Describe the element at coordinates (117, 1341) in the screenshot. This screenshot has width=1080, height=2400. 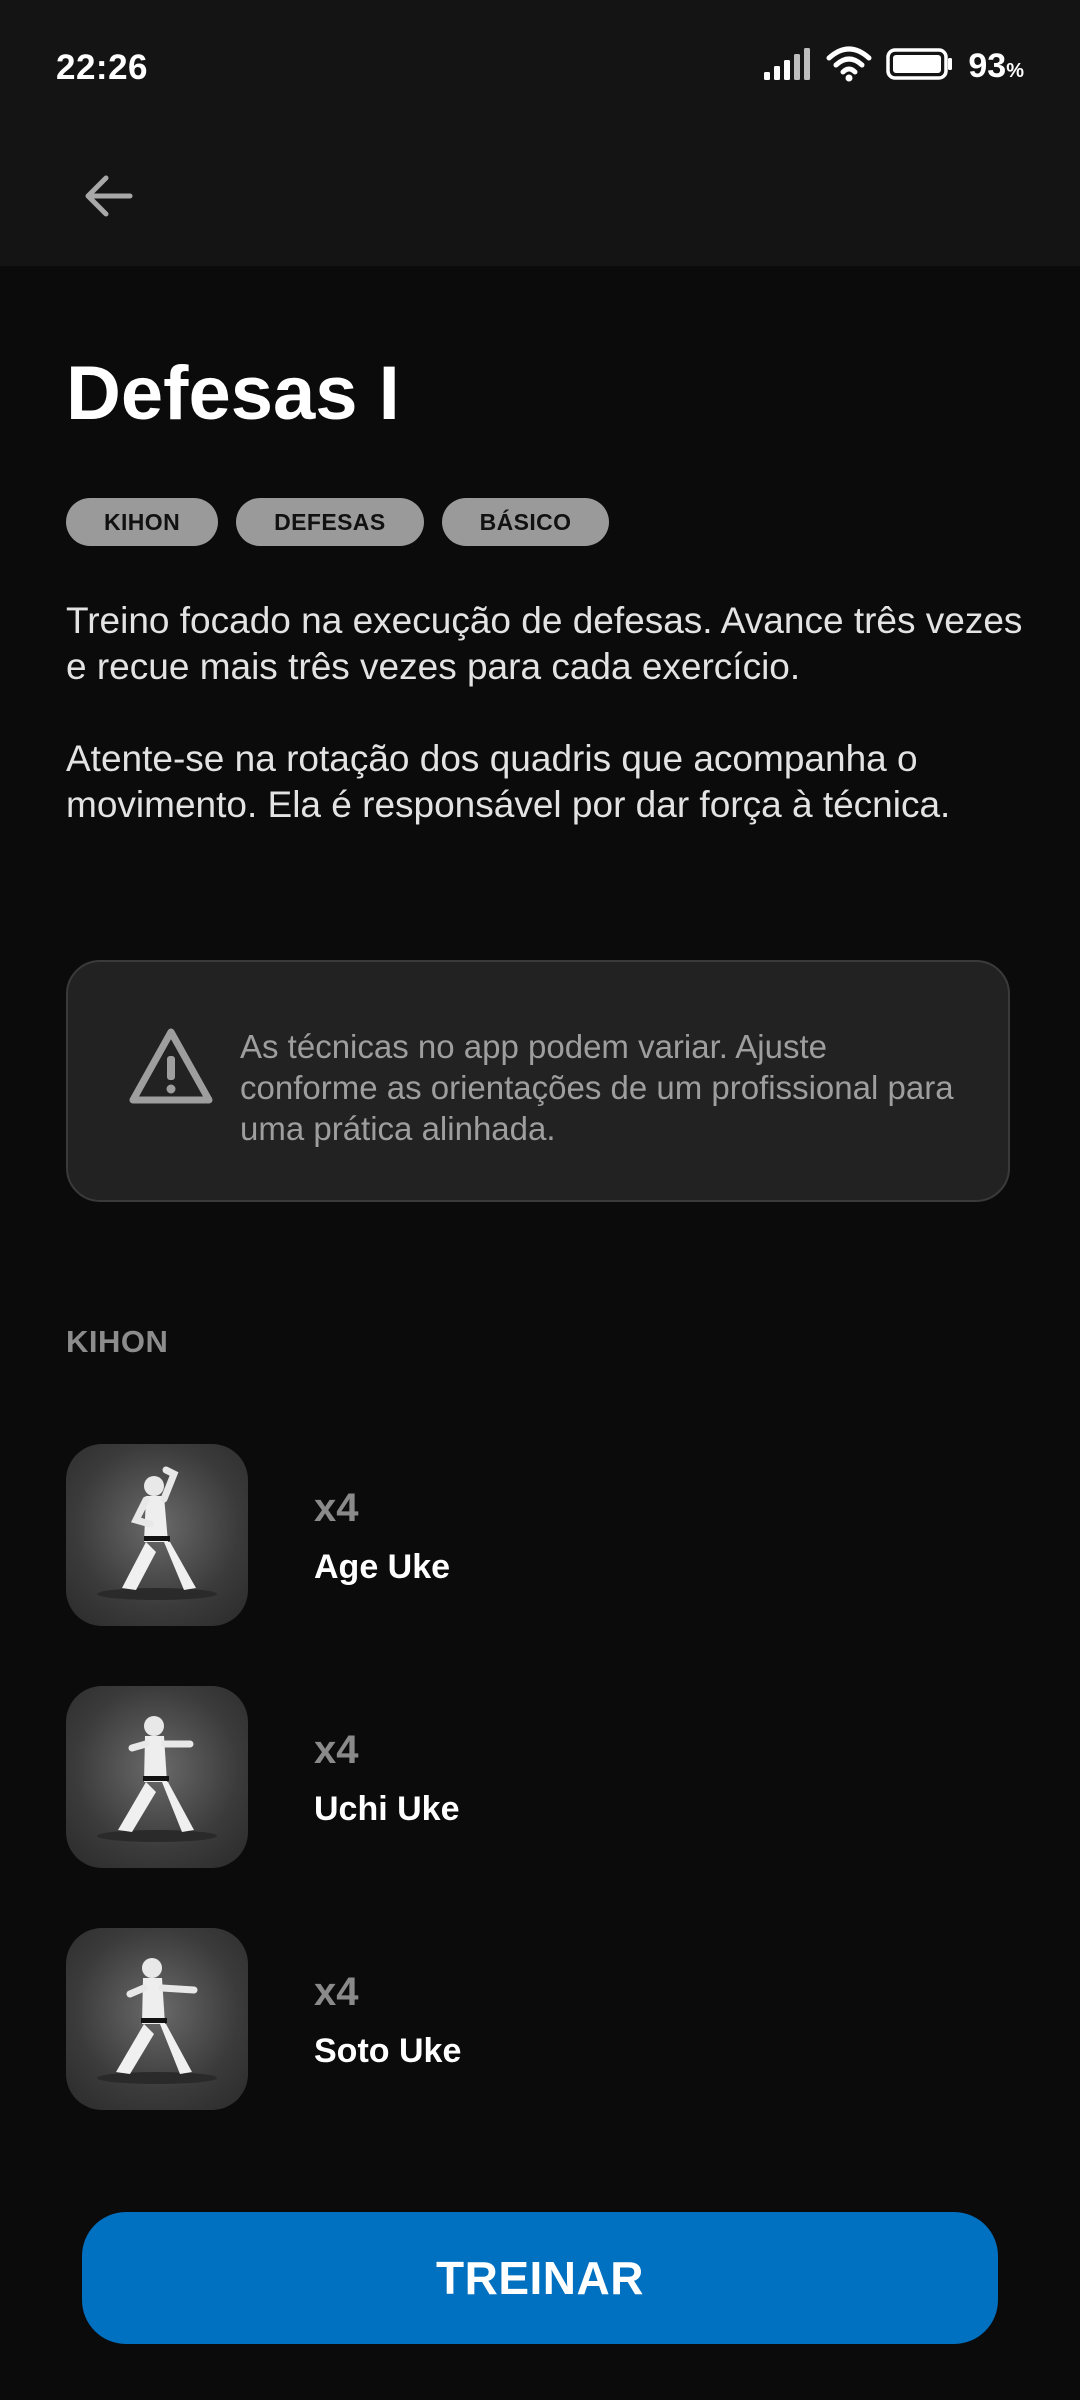
I see `section-label: KIHON` at that location.